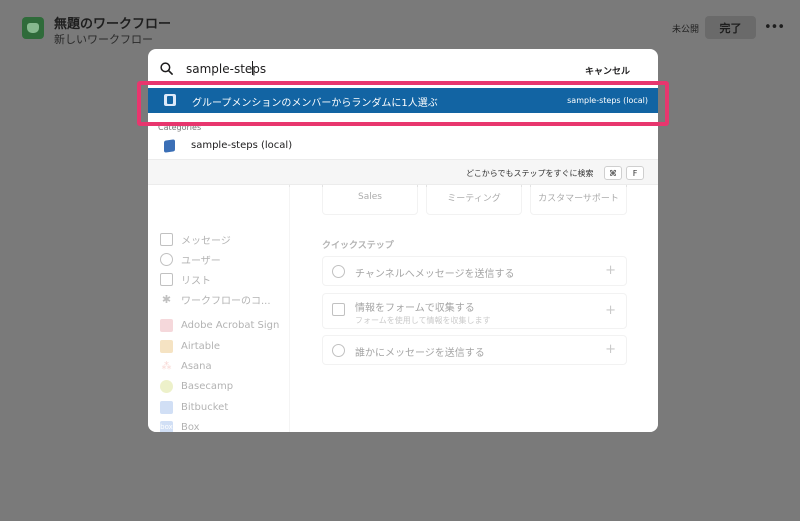 The width and height of the screenshot is (800, 521). I want to click on slack-icon: ✱, so click(166, 299).